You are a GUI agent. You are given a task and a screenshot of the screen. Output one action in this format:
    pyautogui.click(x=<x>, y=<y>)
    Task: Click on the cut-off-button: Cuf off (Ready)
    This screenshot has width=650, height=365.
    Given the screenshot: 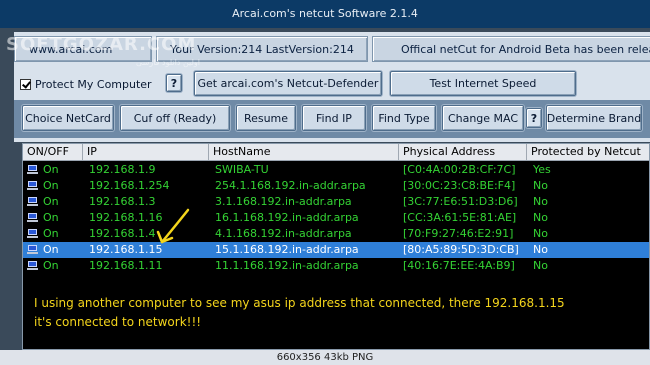 What is the action you would take?
    pyautogui.click(x=175, y=118)
    